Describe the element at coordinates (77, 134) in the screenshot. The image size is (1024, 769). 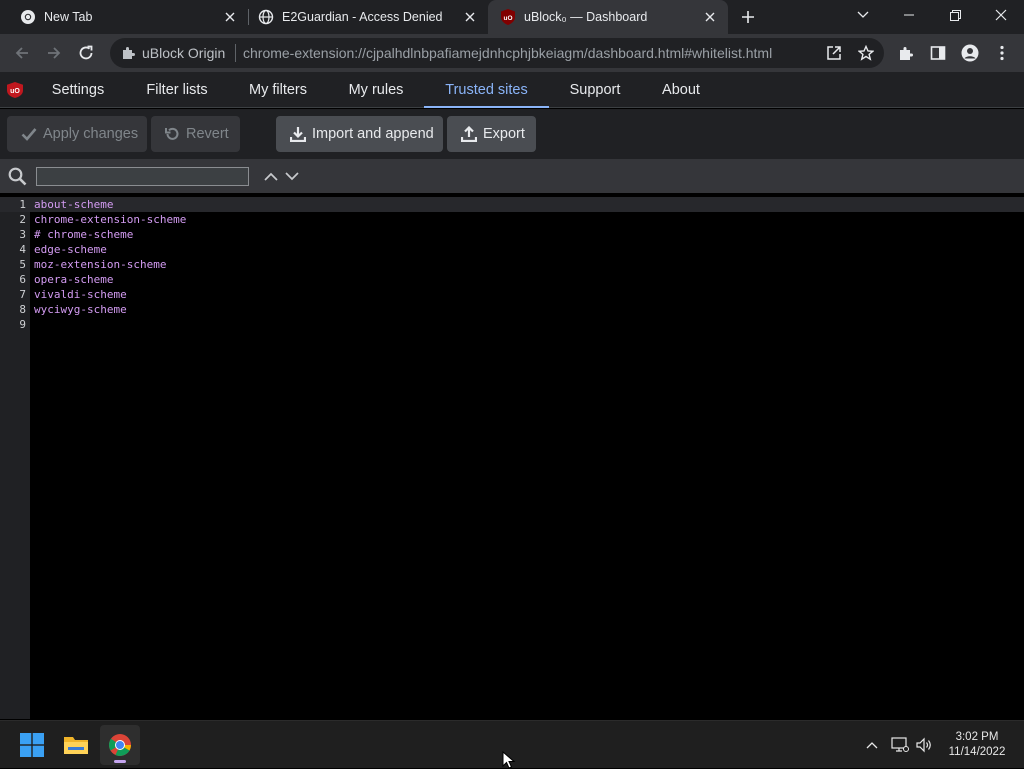
I see `apply-changes-button: Apply changes` at that location.